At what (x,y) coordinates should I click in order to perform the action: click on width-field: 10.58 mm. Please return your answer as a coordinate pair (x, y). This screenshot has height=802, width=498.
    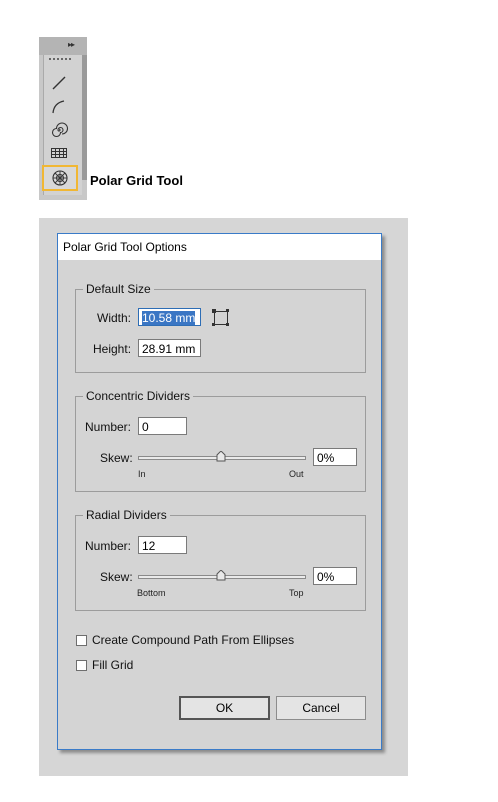
    Looking at the image, I should click on (169, 317).